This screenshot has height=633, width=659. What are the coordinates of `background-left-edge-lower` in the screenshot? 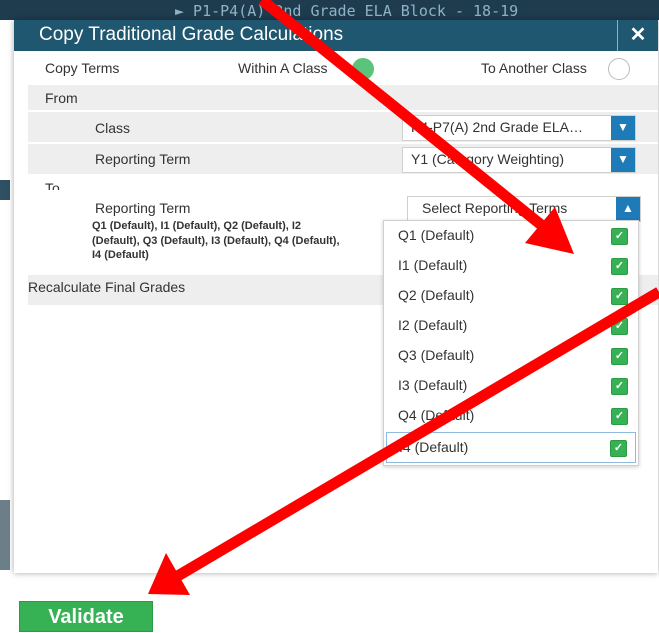 It's located at (5, 535).